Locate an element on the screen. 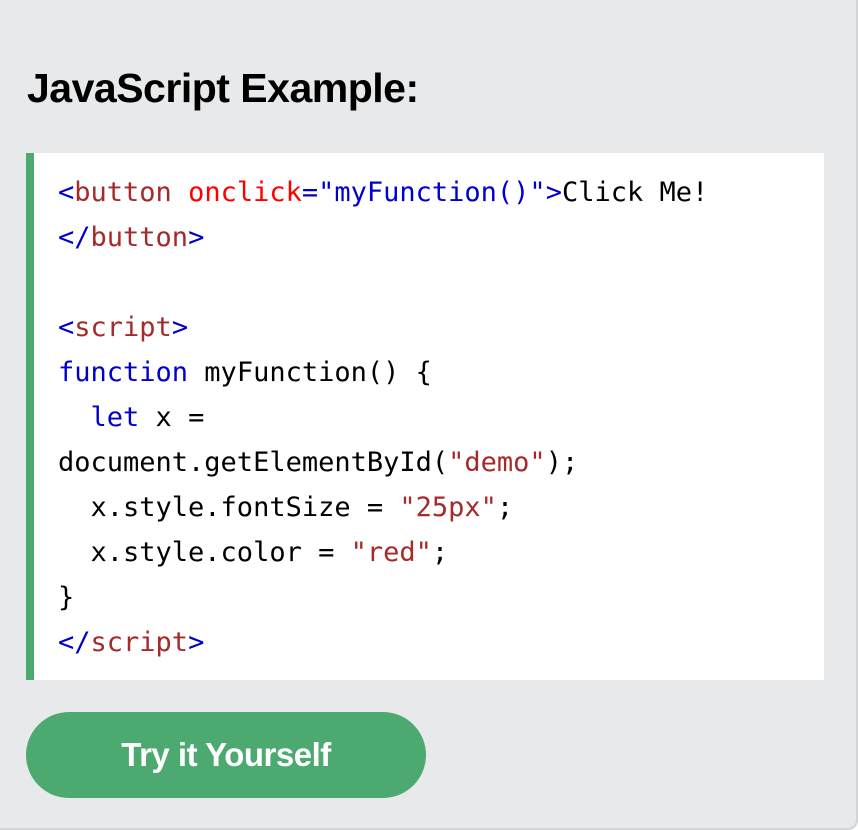 The height and width of the screenshot is (830, 858). code-line: <script> is located at coordinates (383, 327).